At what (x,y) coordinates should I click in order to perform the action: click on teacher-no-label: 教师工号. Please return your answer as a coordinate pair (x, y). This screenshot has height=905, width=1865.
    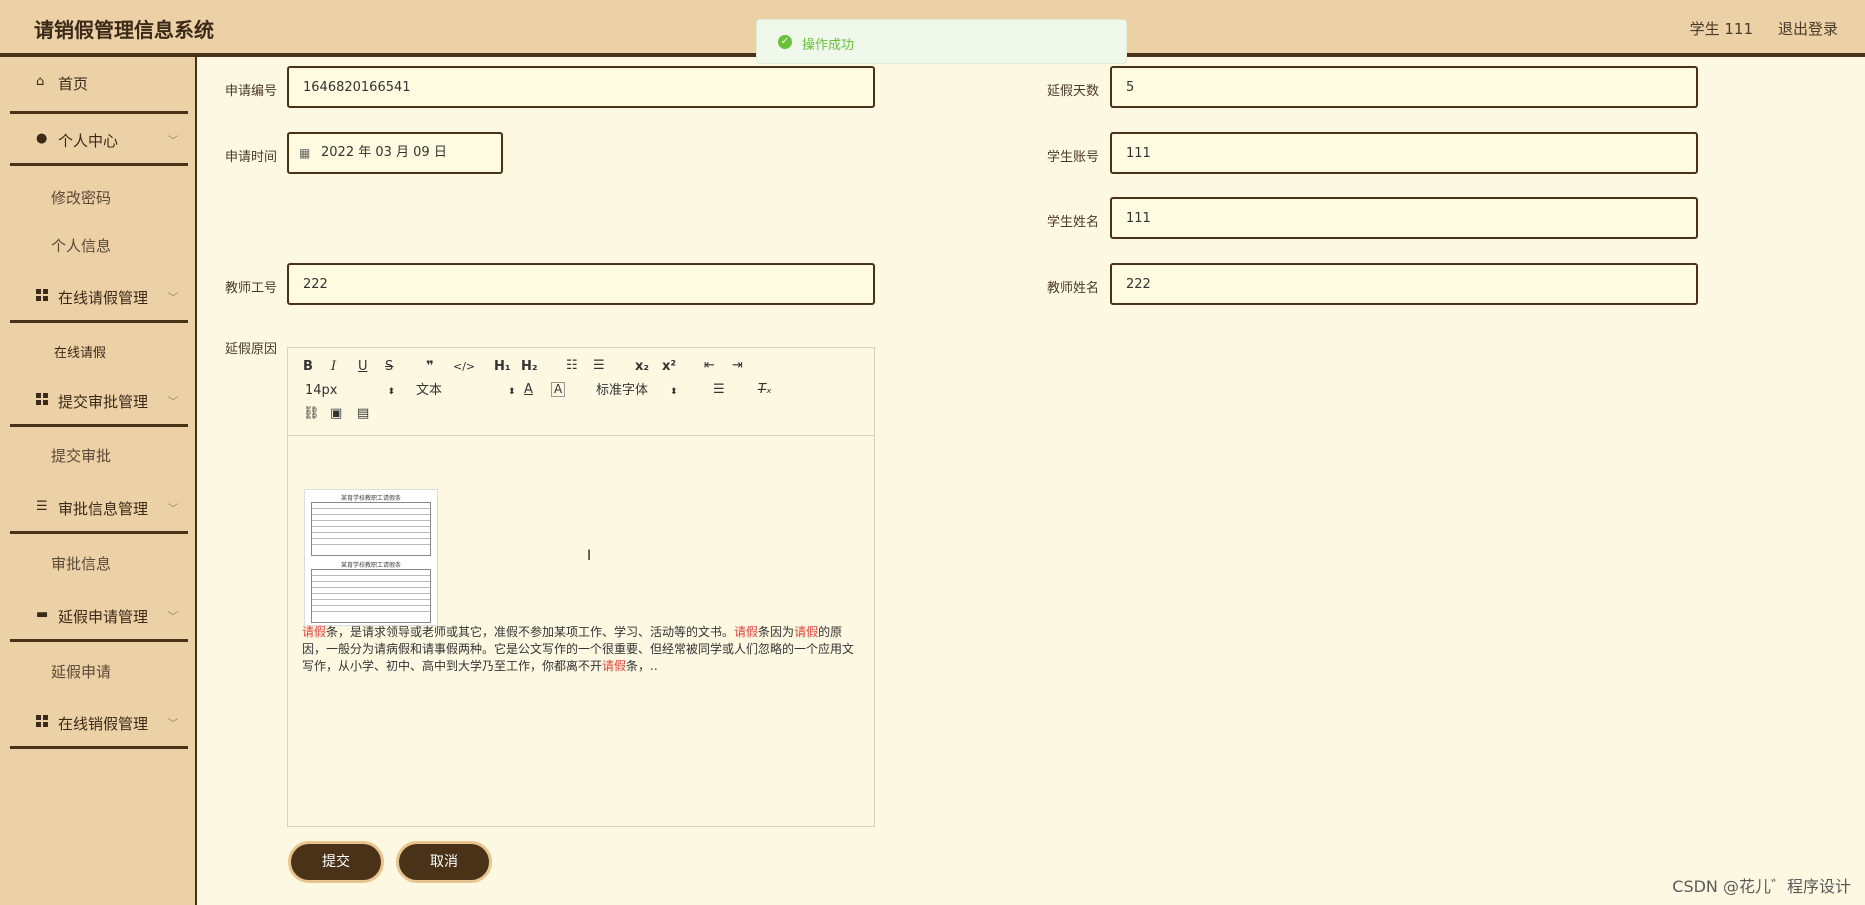
    Looking at the image, I should click on (250, 288).